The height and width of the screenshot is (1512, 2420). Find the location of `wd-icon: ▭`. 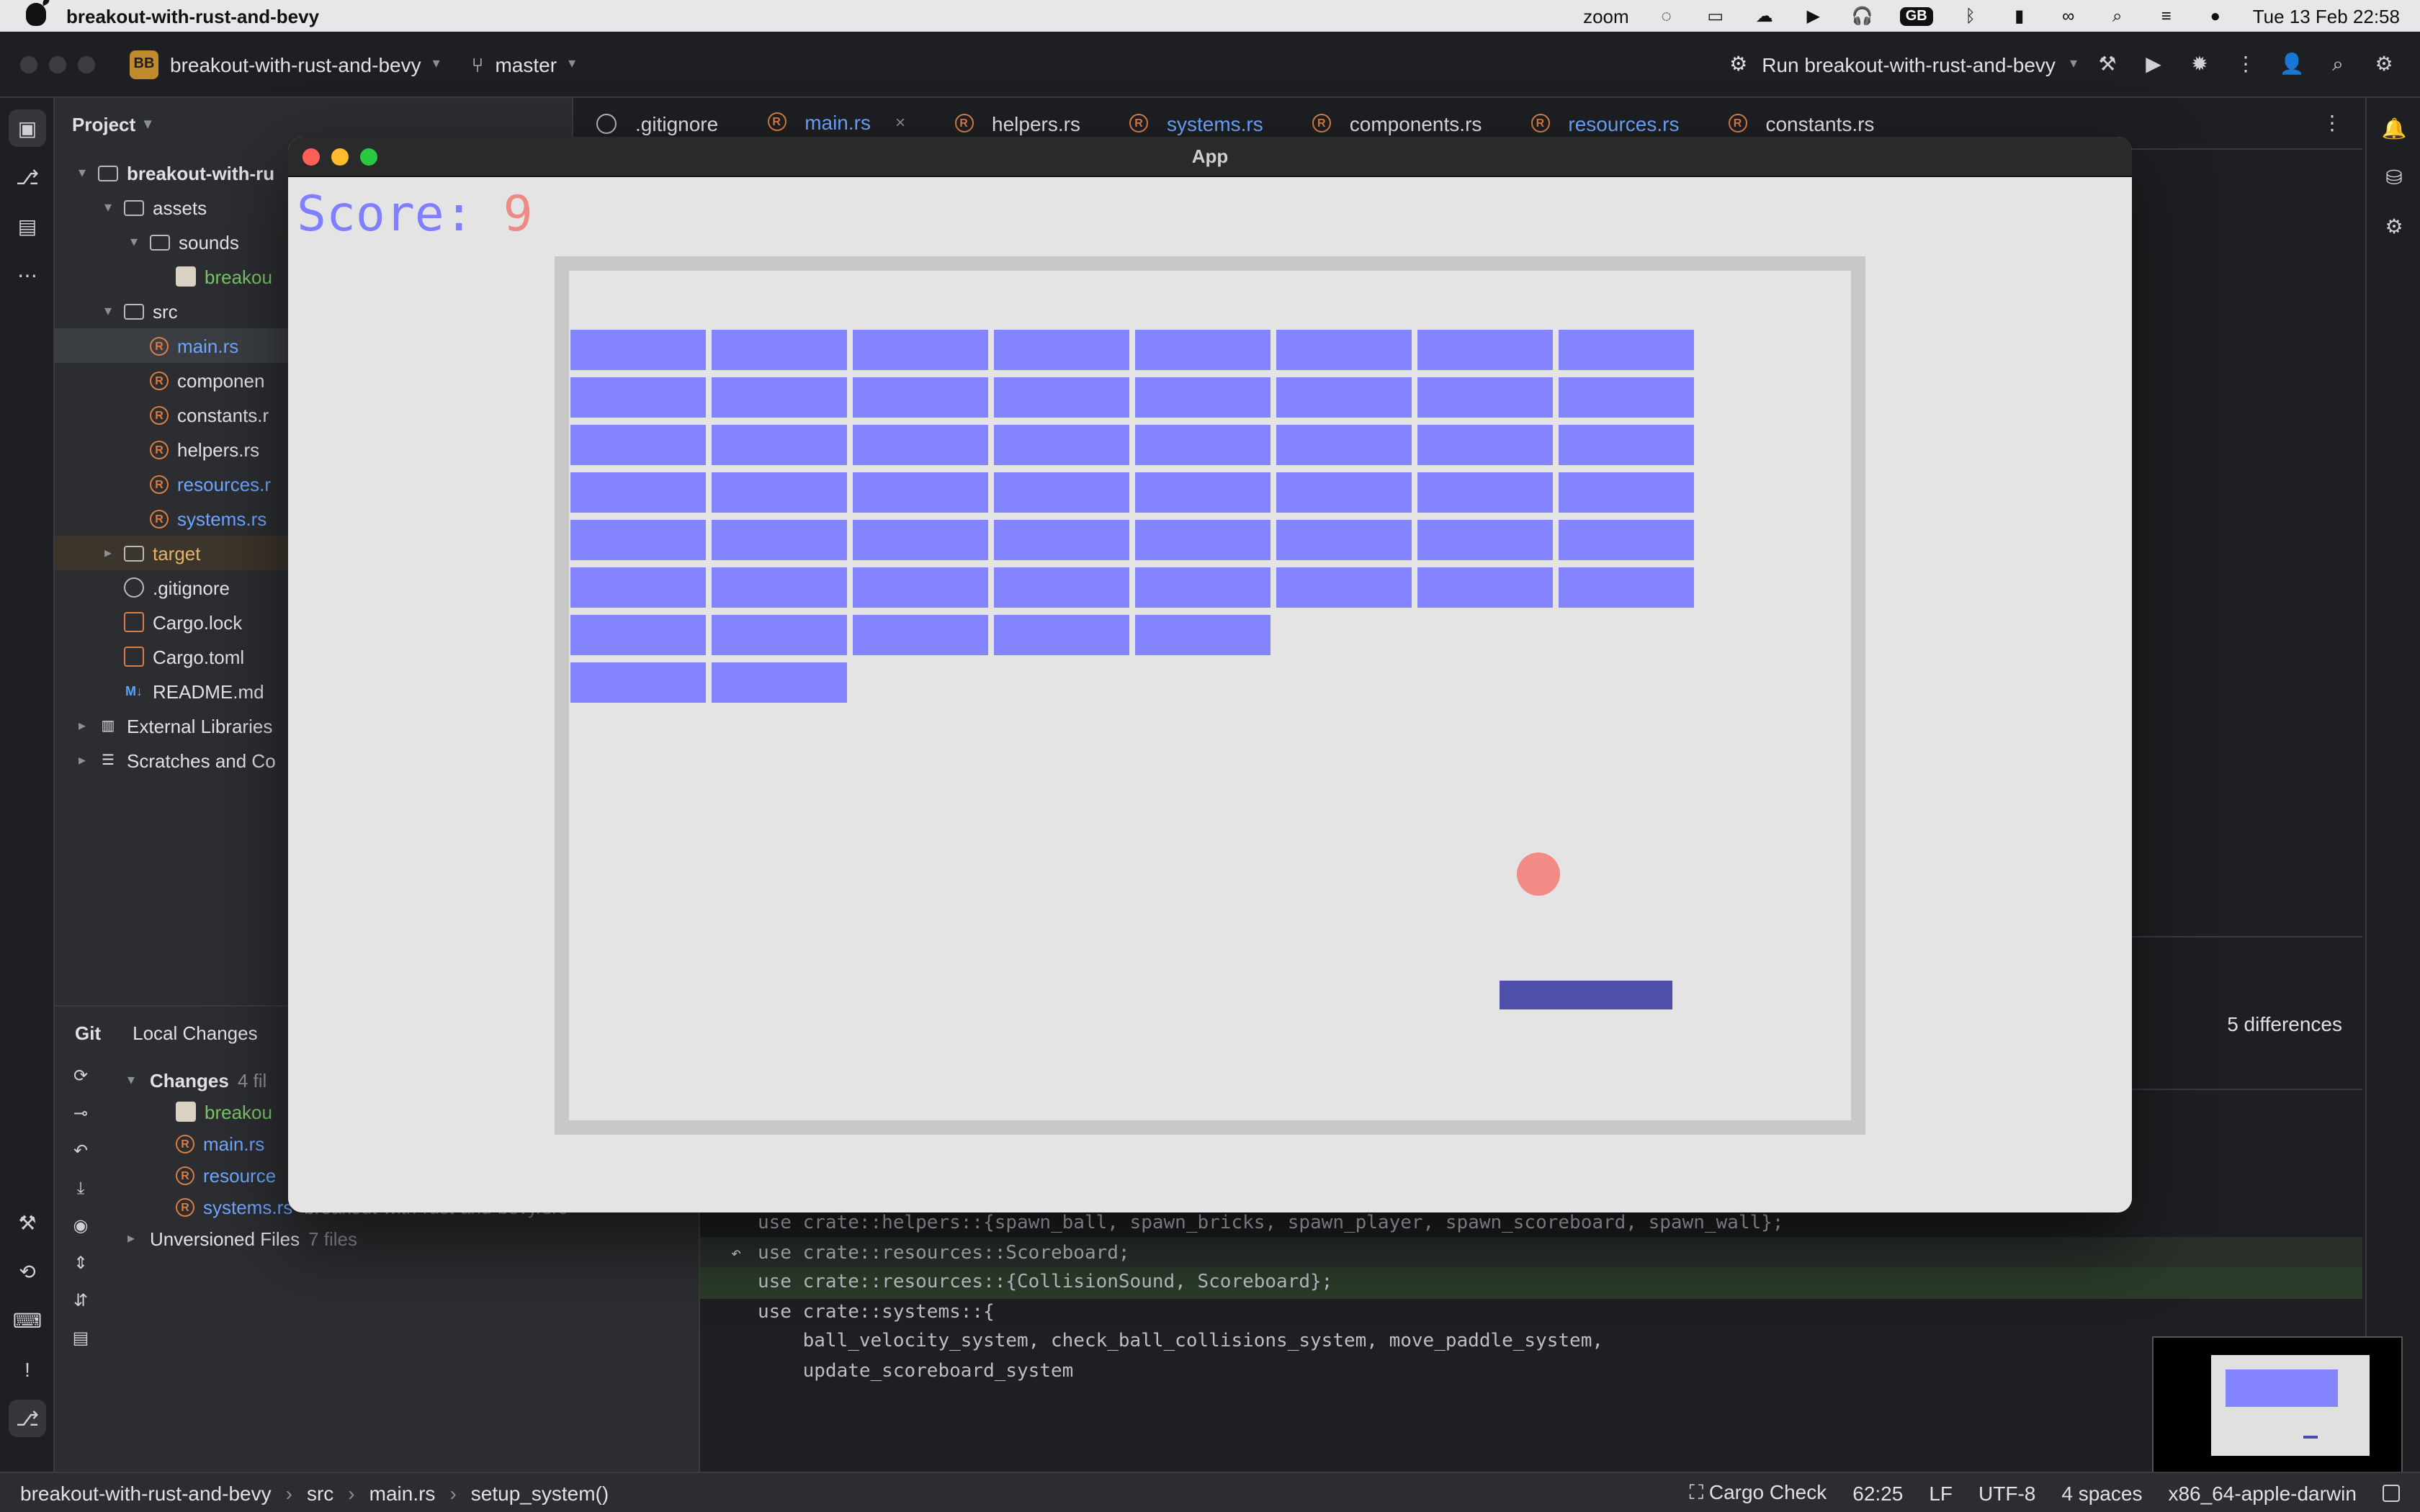

wd-icon: ▭ is located at coordinates (1715, 16).